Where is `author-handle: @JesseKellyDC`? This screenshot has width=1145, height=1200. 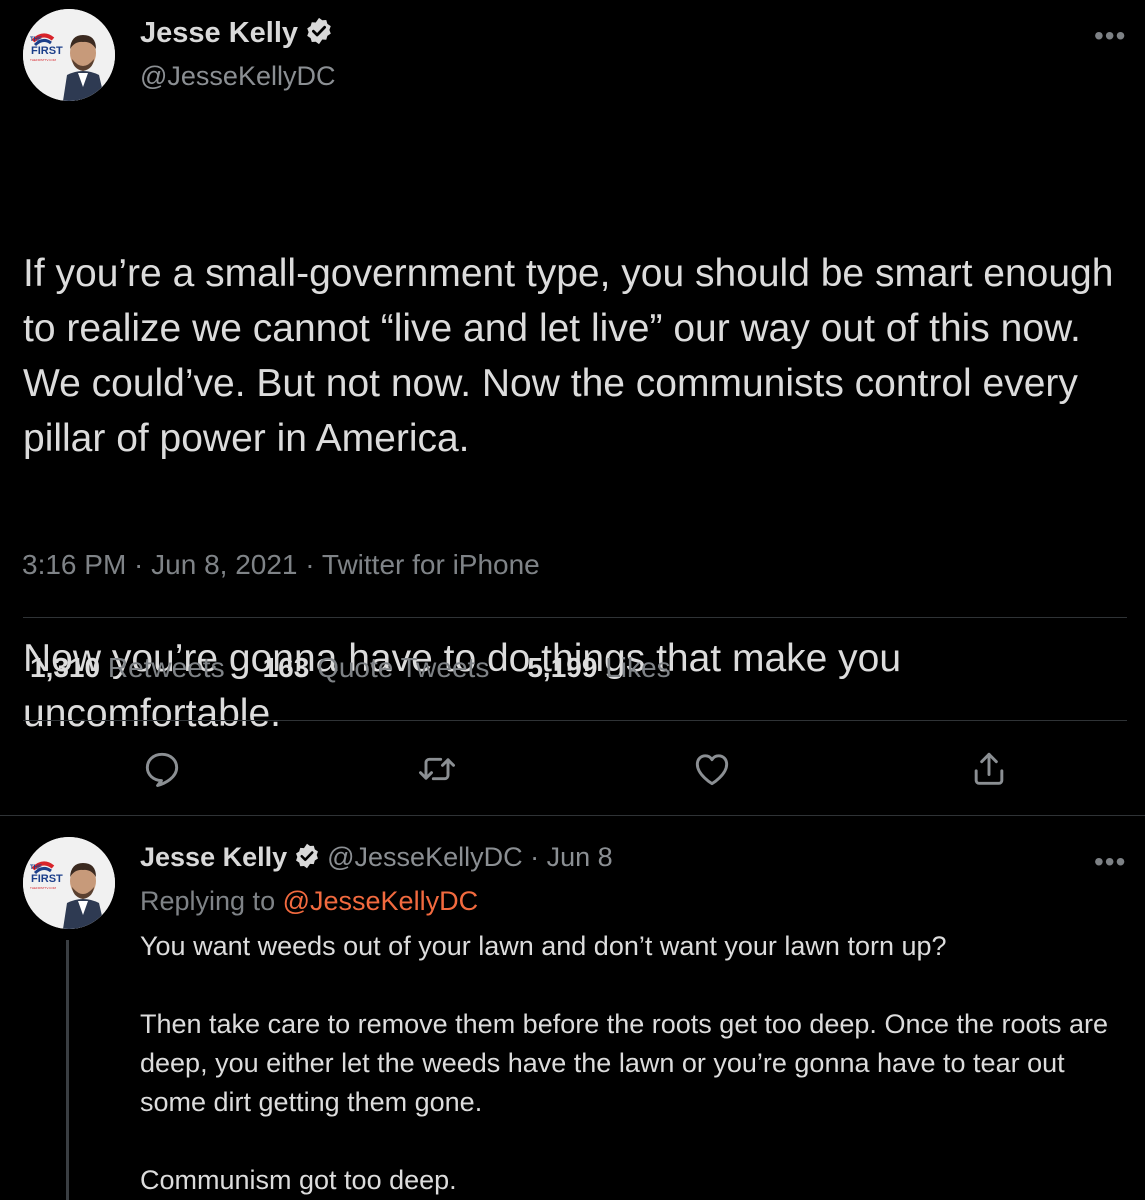
author-handle: @JesseKellyDC is located at coordinates (237, 76).